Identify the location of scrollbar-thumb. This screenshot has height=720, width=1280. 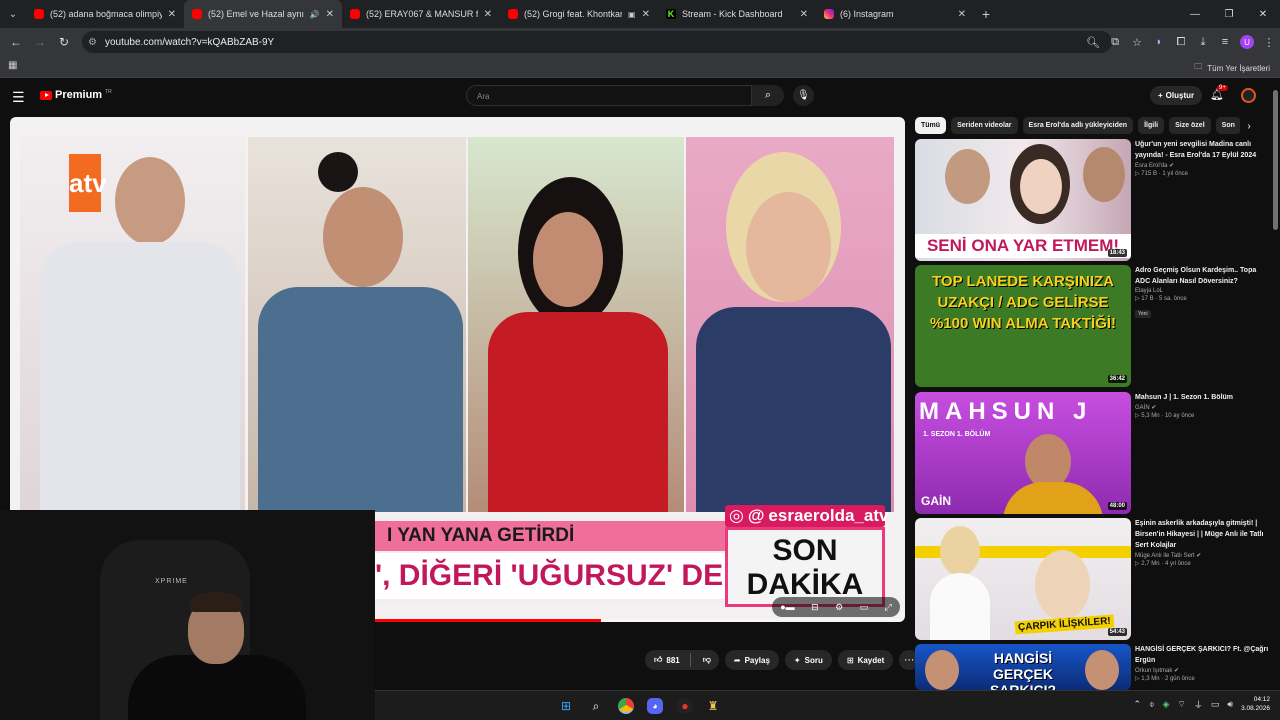
(1275, 160).